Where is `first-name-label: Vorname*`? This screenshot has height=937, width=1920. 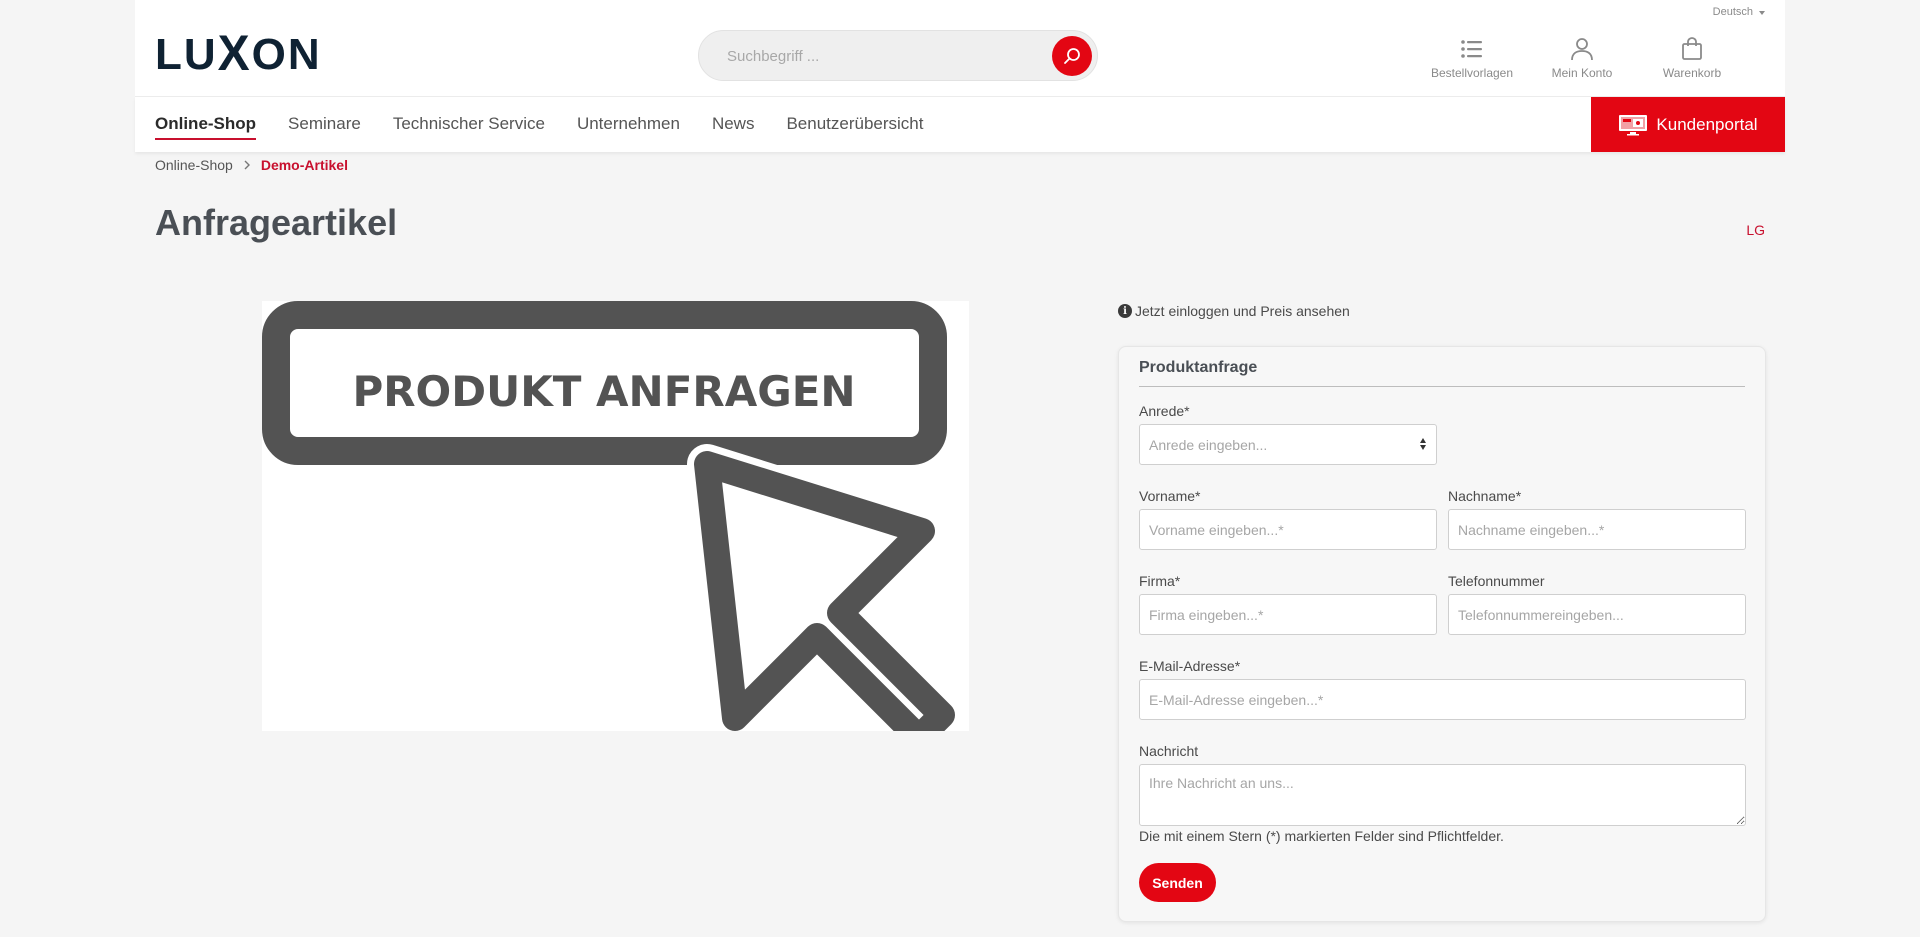
first-name-label: Vorname* is located at coordinates (1170, 496).